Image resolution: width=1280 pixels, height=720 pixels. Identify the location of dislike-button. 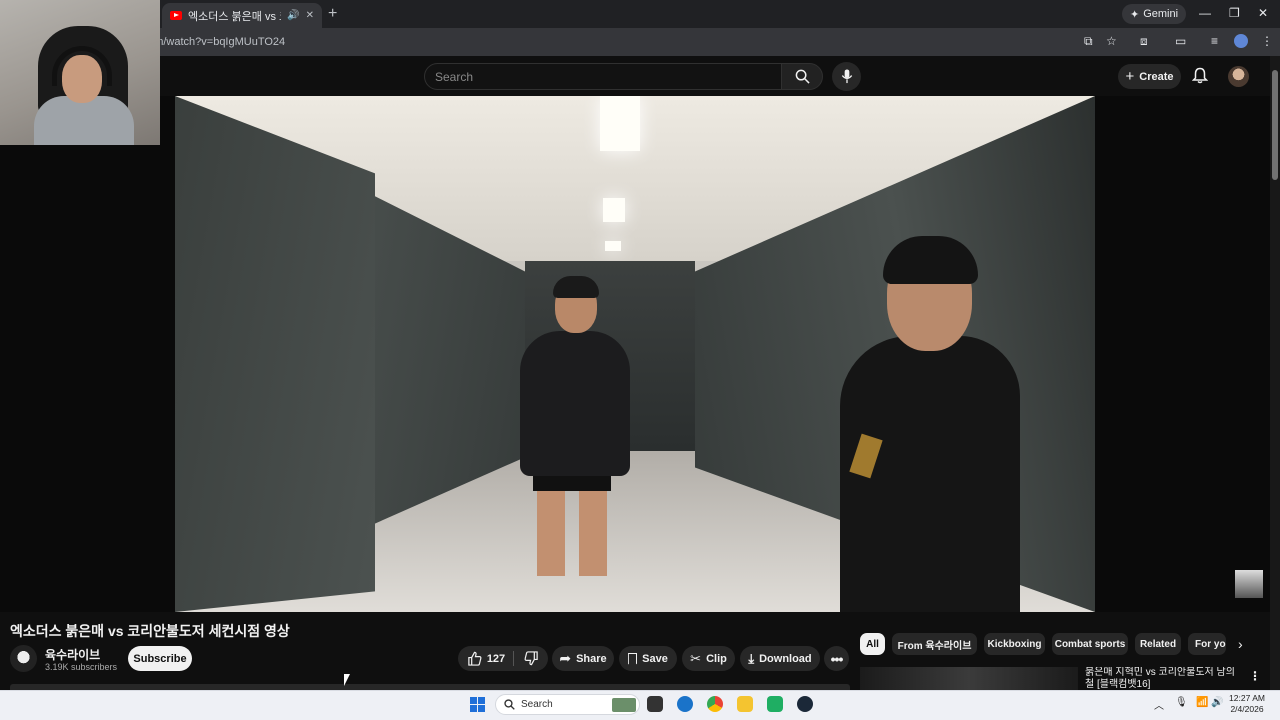
(531, 658).